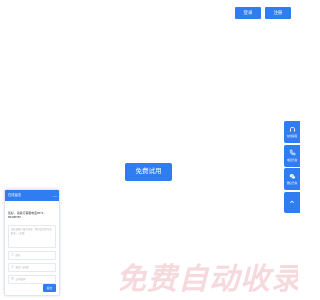 The height and width of the screenshot is (300, 320). I want to click on floating-contact-bar: 在线客服 电话咨询 微信咨询, so click(292, 167).